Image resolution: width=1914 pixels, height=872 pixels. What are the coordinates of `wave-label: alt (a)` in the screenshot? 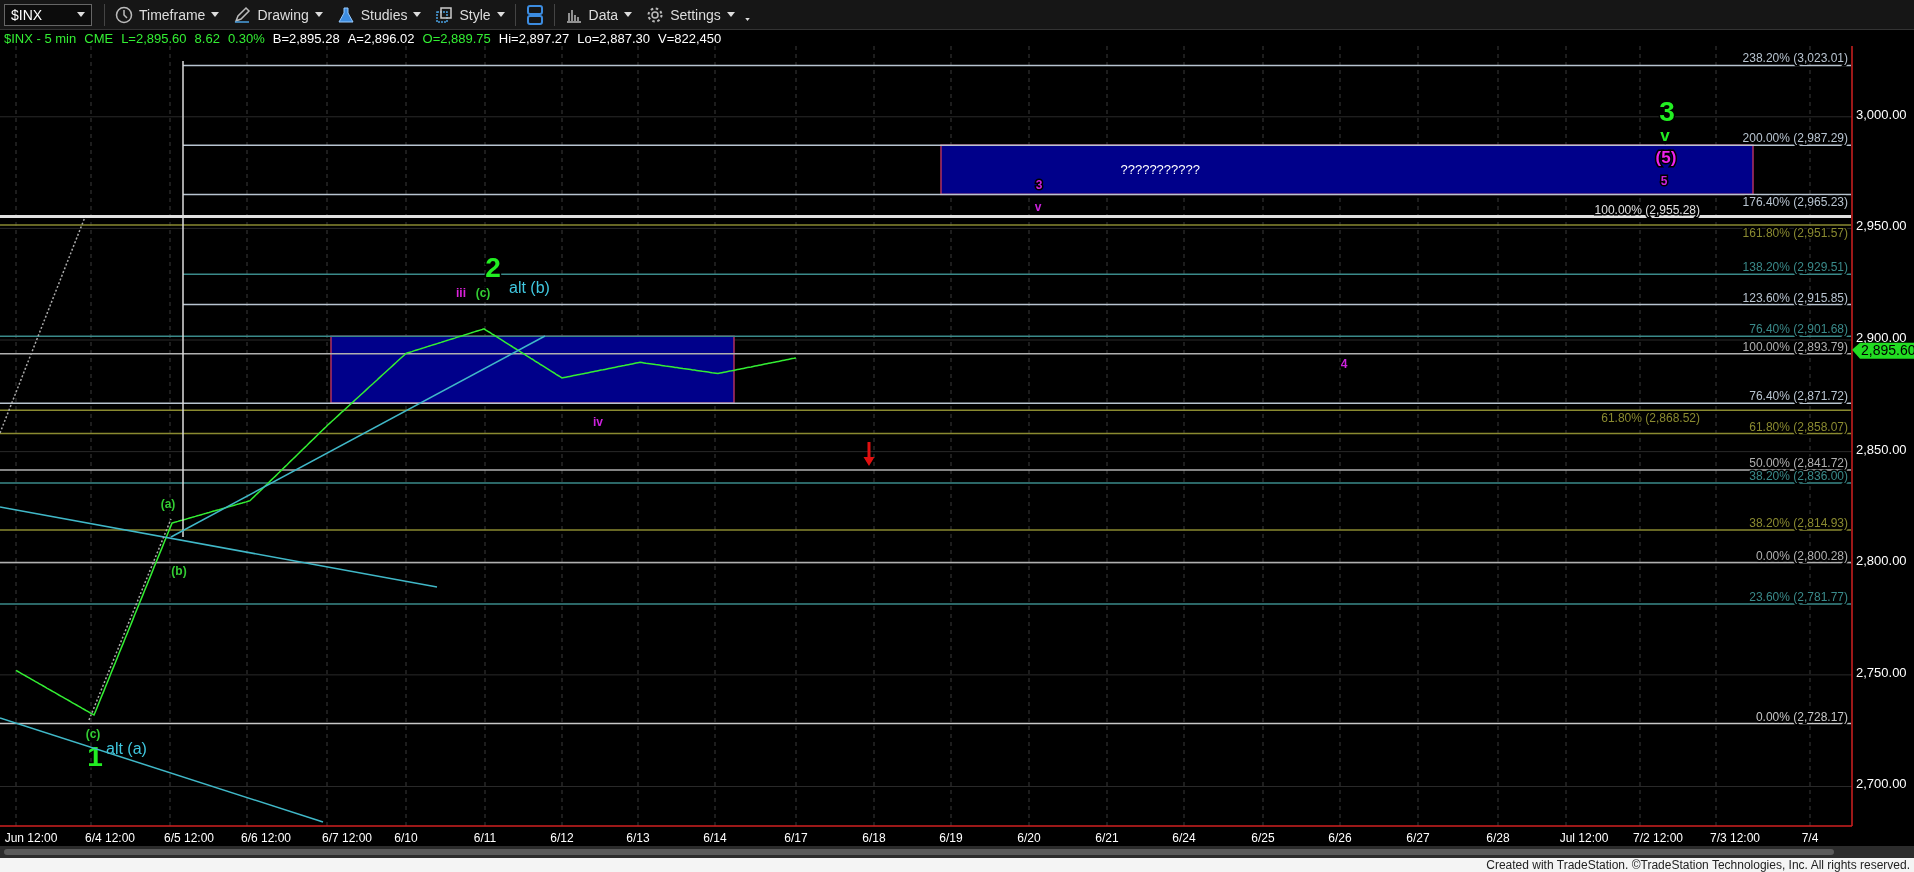 It's located at (126, 748).